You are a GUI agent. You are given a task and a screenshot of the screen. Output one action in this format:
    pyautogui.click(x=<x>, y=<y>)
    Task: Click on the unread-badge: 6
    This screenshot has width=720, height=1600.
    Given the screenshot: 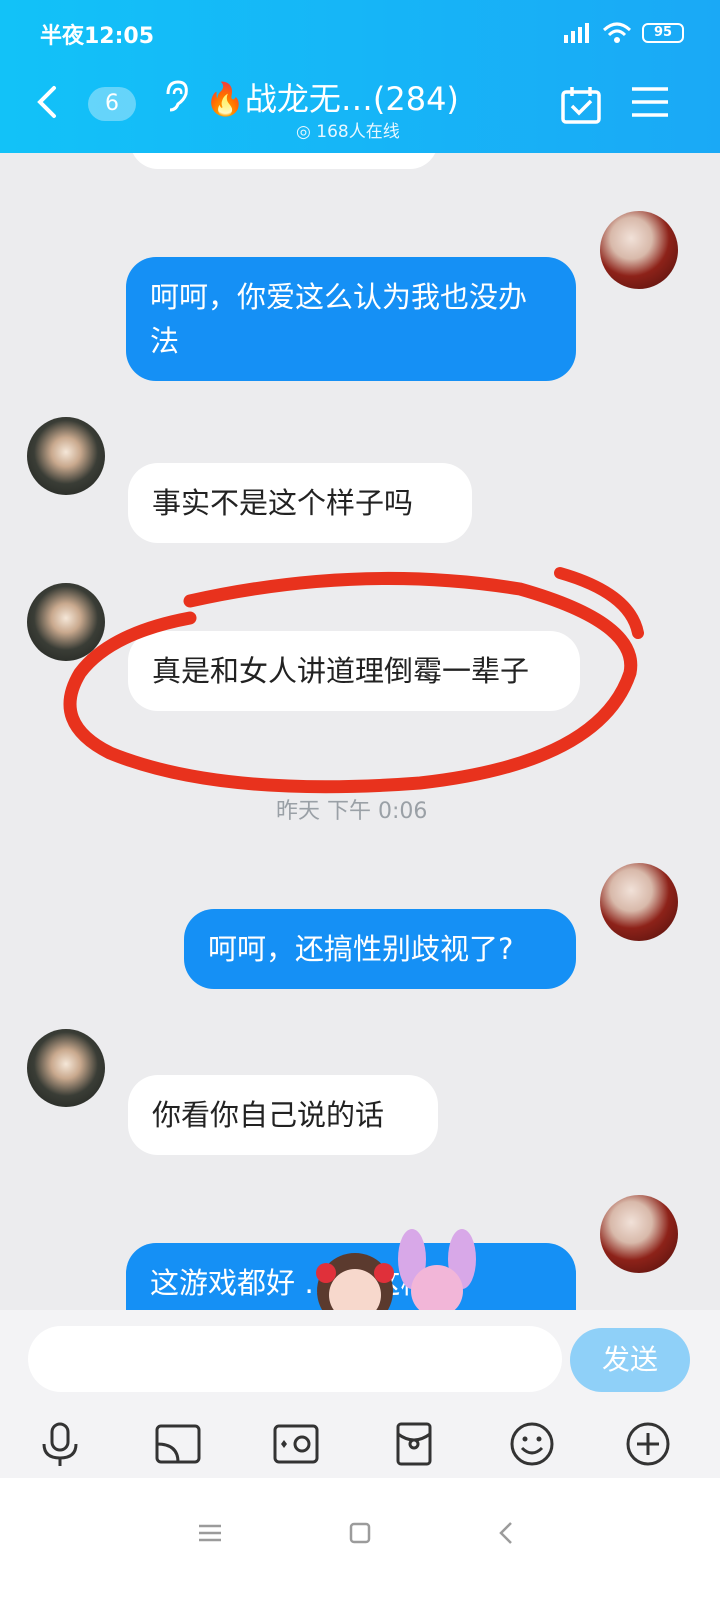 What is the action you would take?
    pyautogui.click(x=112, y=104)
    